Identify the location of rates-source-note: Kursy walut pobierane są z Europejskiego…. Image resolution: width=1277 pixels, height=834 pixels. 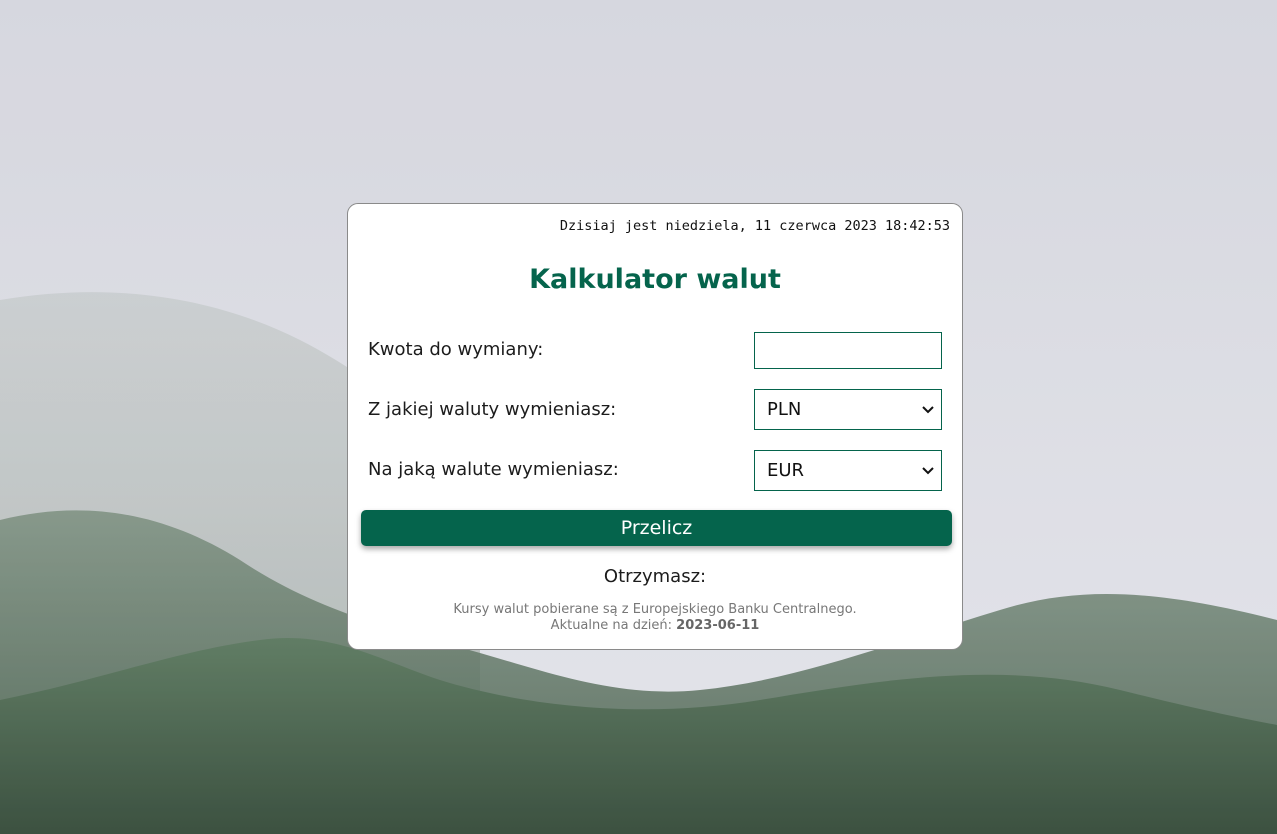
(655, 618).